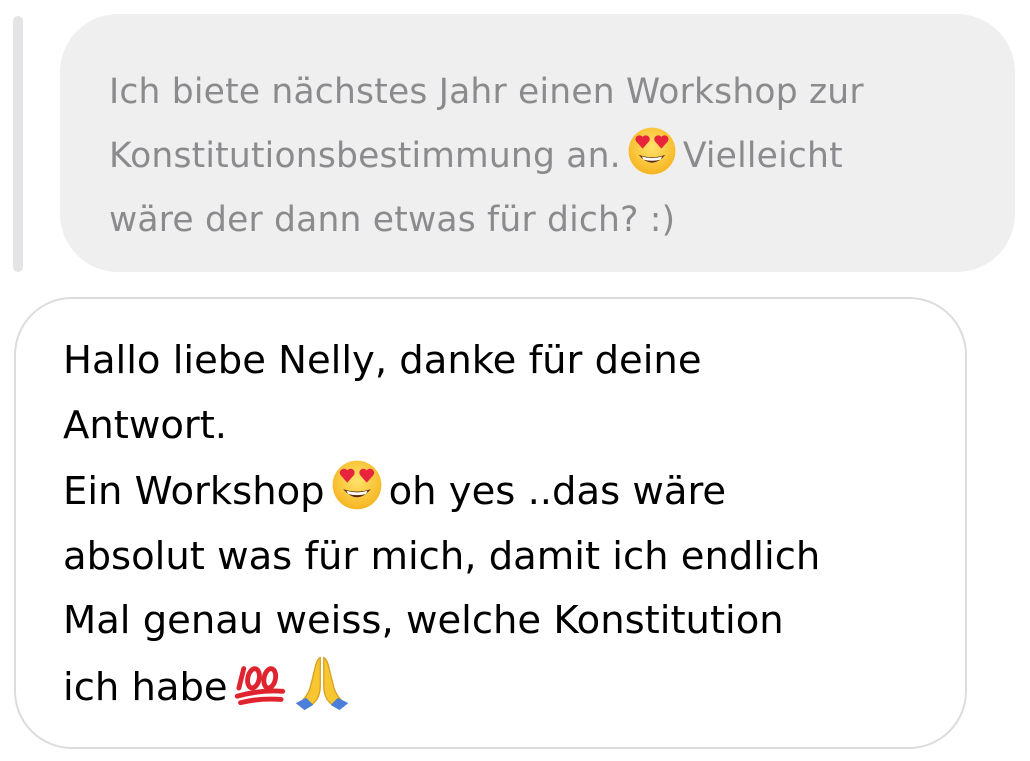 The height and width of the screenshot is (761, 1030). I want to click on folded-hands-emoji-icon, so click(322, 683).